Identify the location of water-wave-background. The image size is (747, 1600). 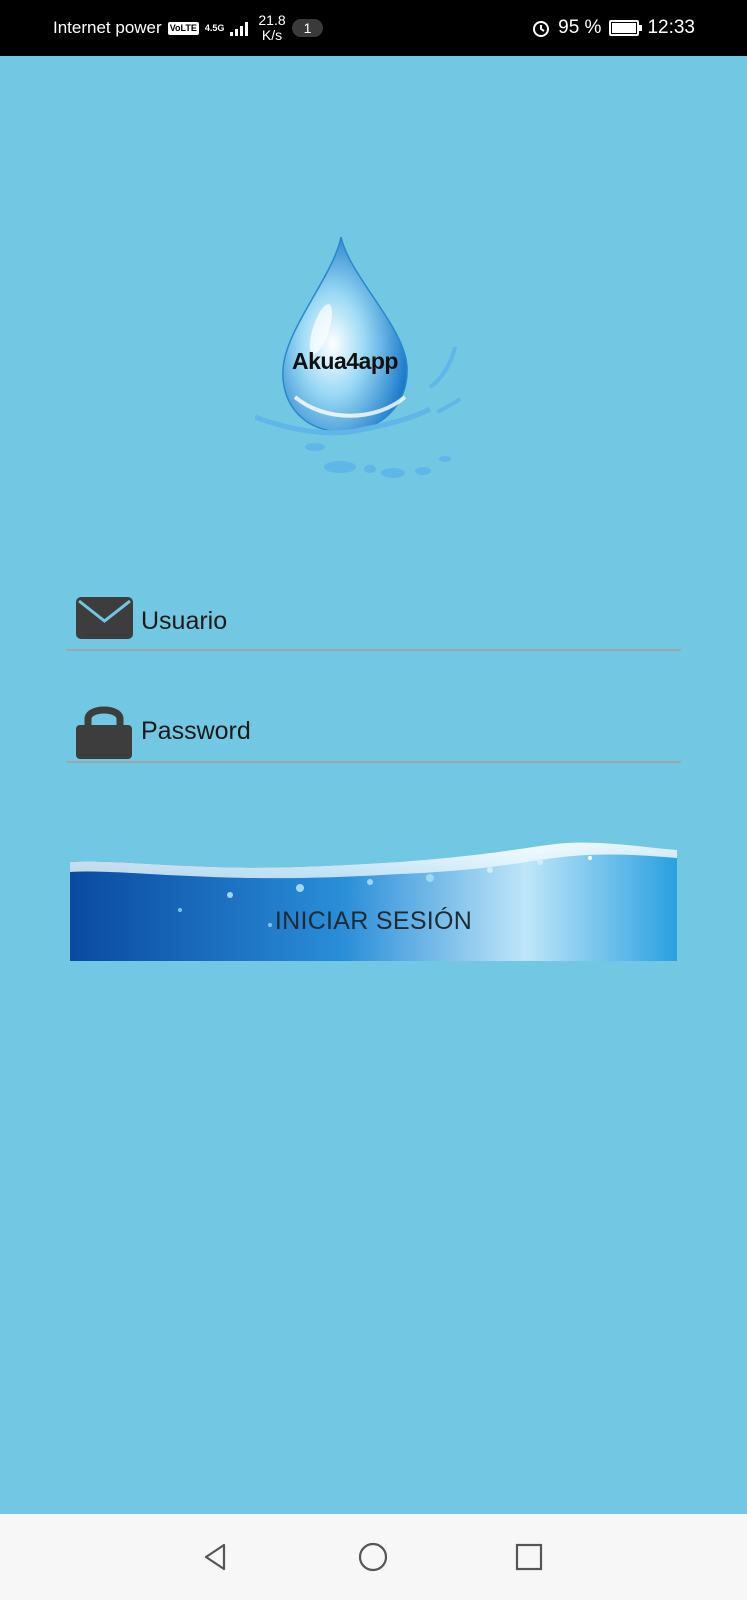
(373, 900).